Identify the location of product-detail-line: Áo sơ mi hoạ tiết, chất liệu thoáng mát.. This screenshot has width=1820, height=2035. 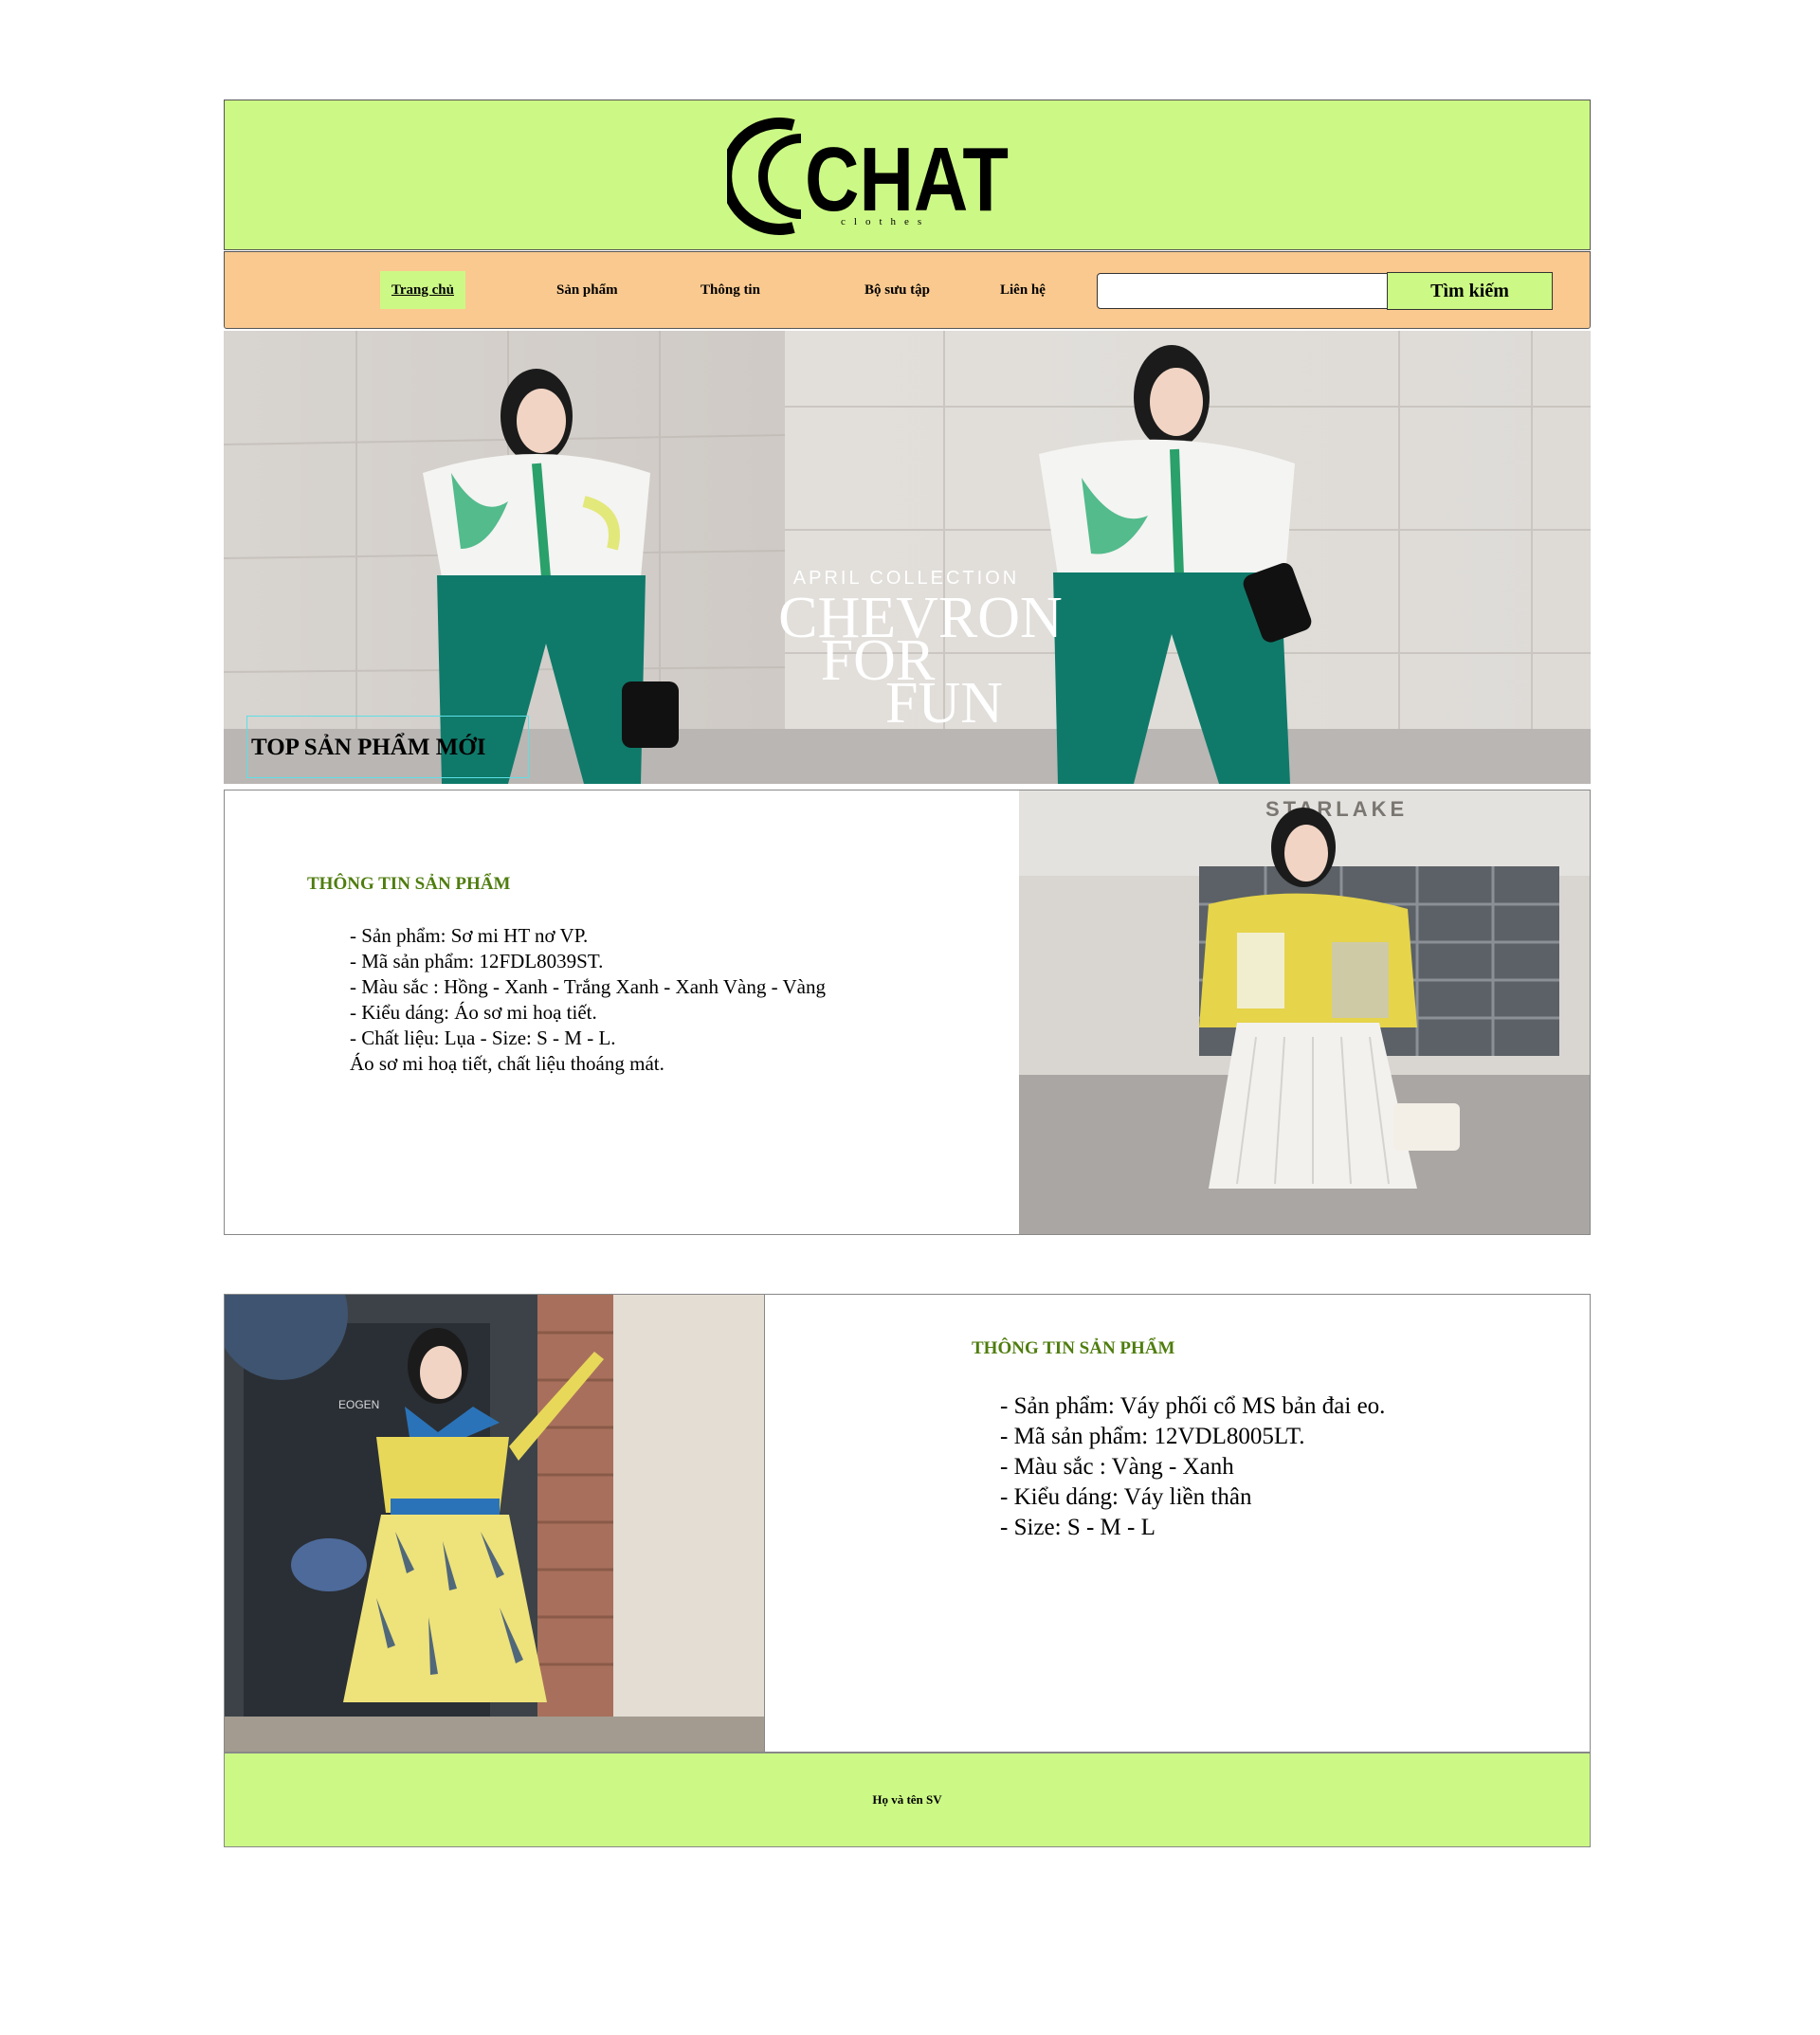
(507, 1063).